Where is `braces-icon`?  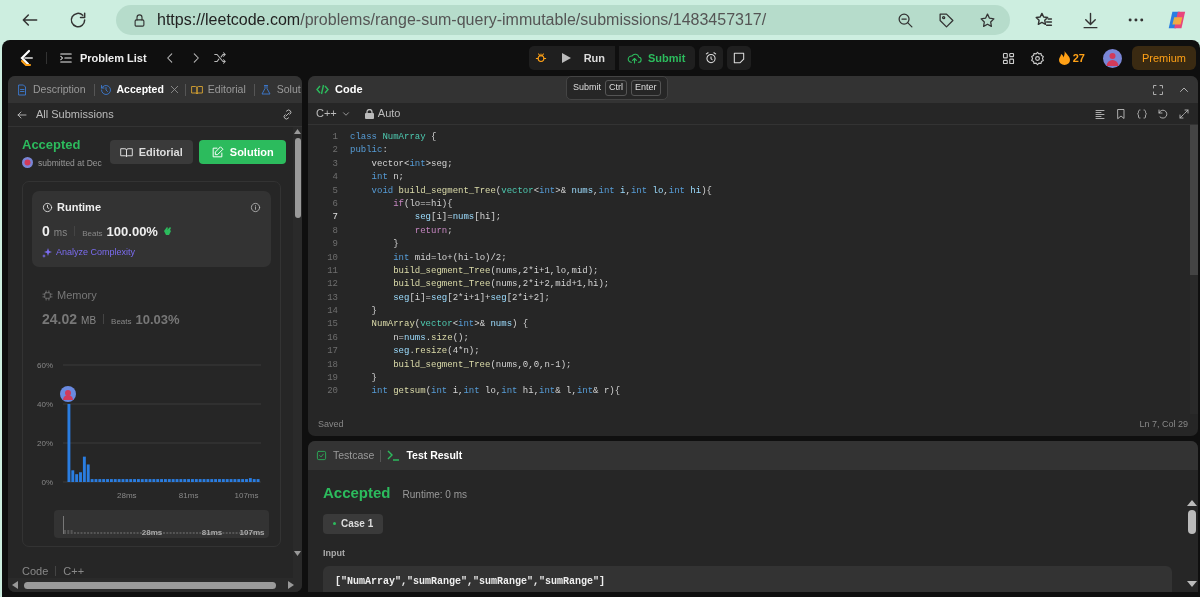
braces-icon is located at coordinates (1142, 113).